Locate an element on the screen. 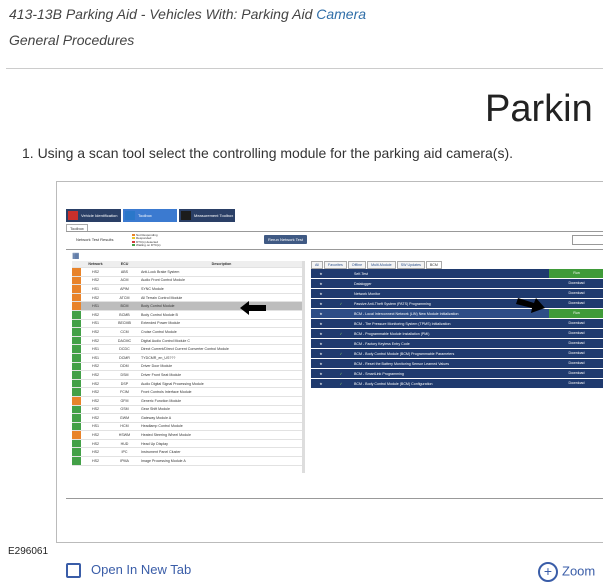  module-row: HS2 CCM Cruise Control Module is located at coordinates (187, 332).